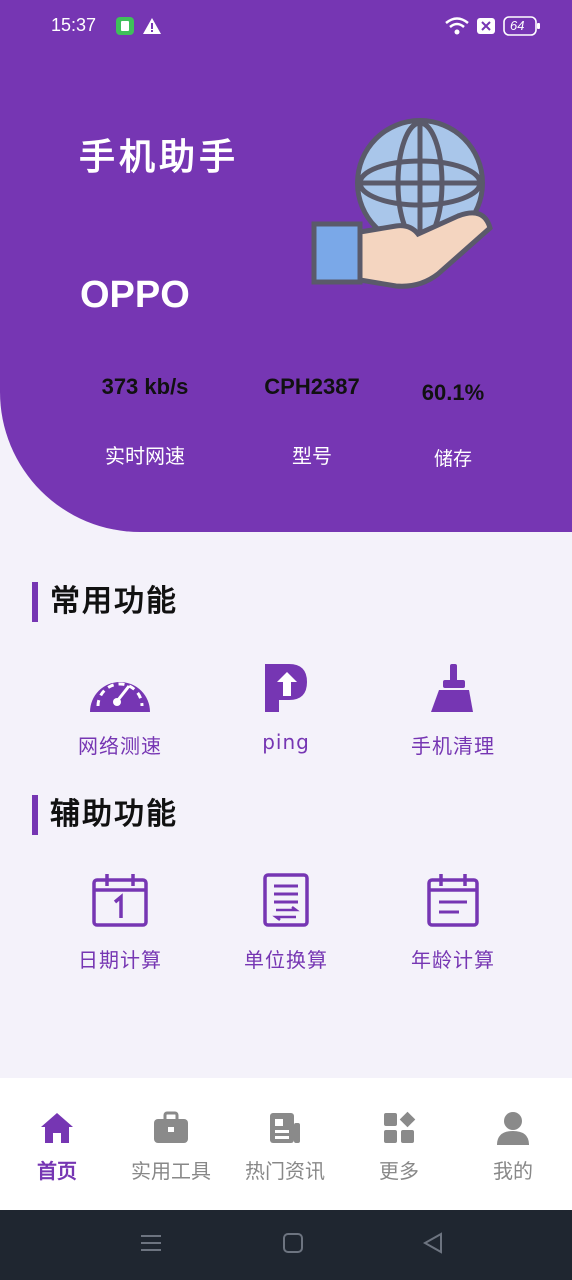  What do you see at coordinates (453, 682) in the screenshot?
I see `broom-icon` at bounding box center [453, 682].